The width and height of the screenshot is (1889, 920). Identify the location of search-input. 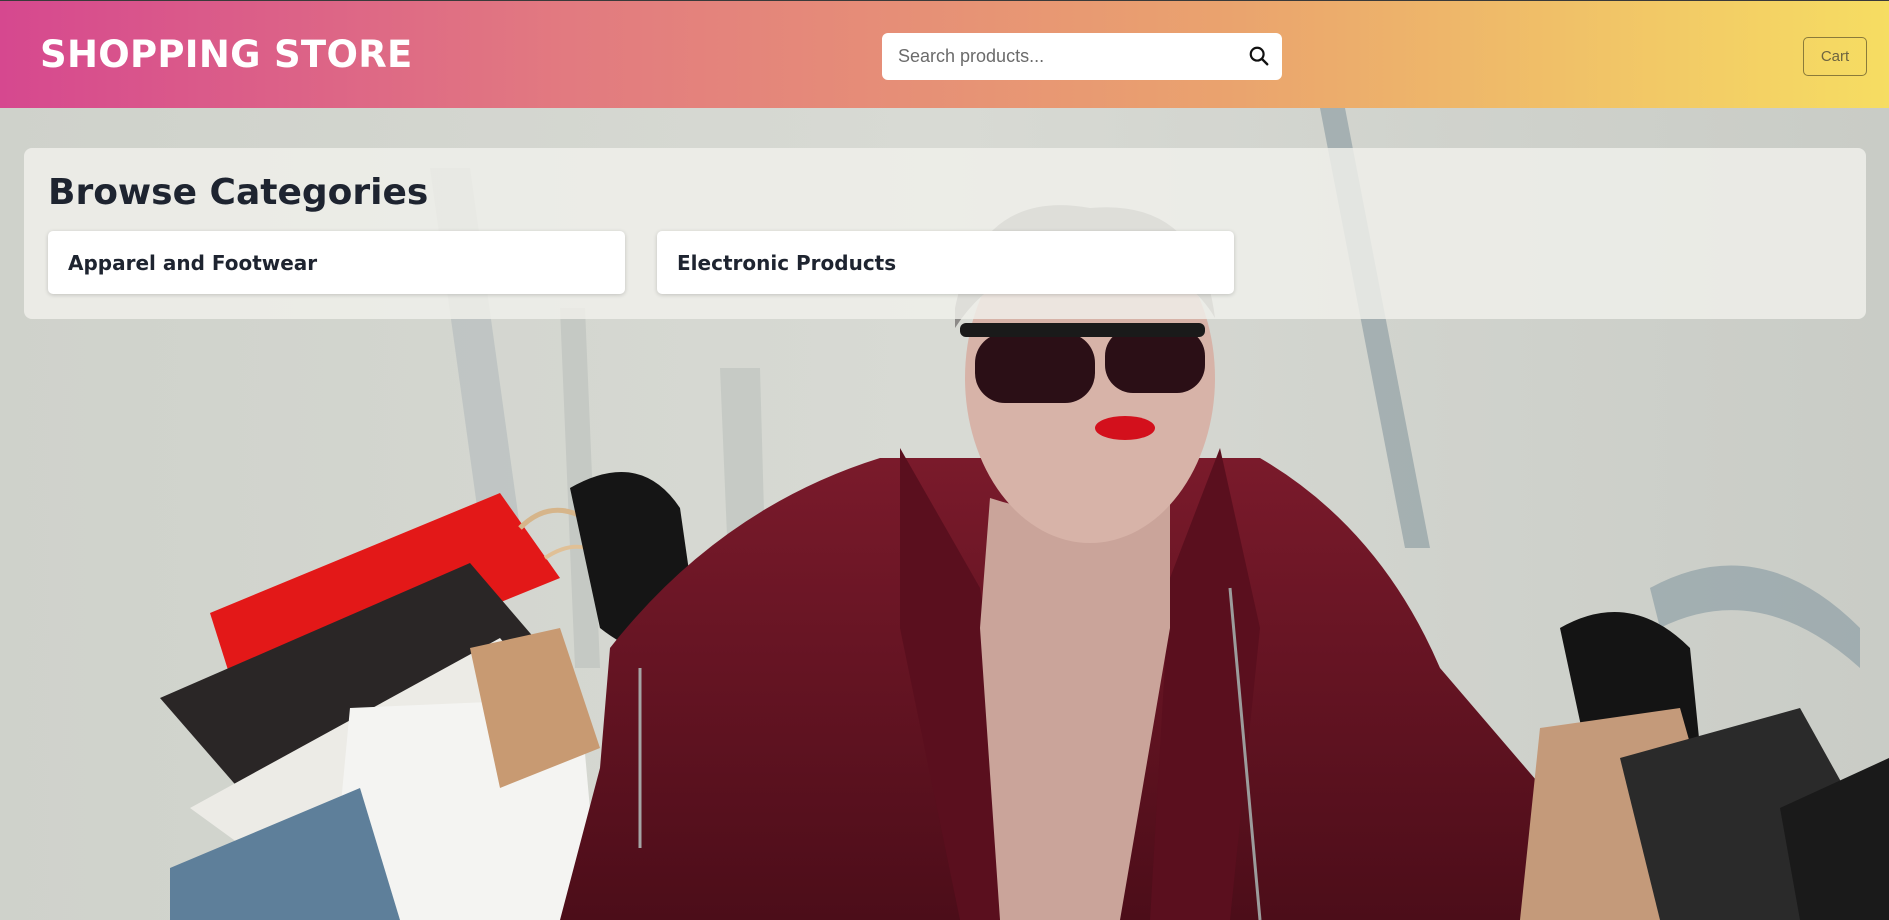
(1052, 56).